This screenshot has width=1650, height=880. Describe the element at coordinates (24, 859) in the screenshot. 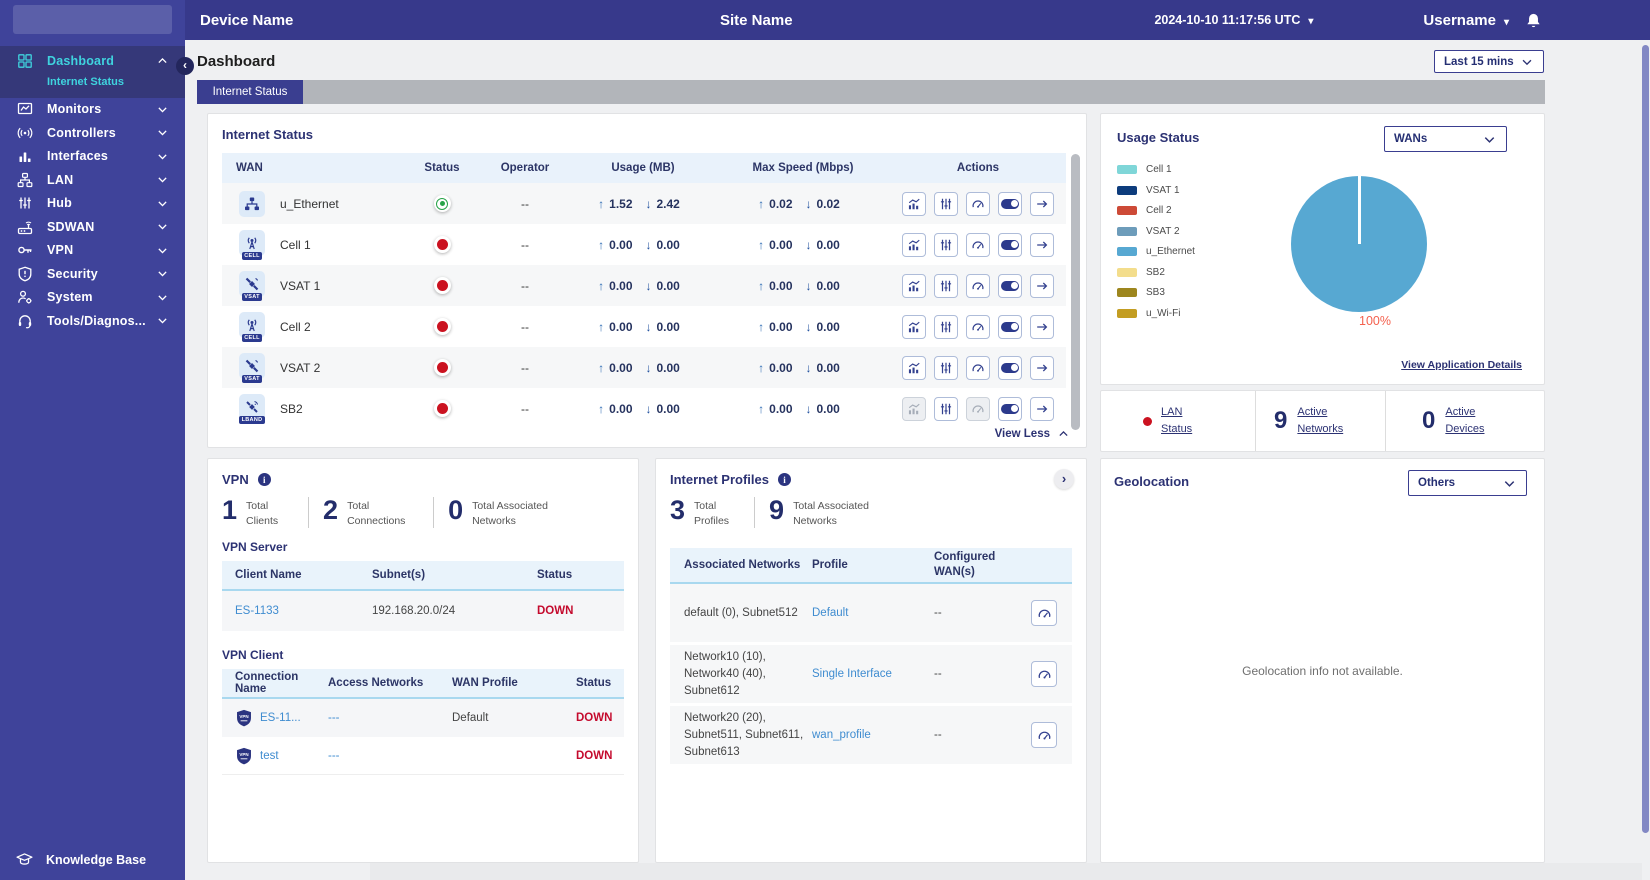

I see `graduation-cap-icon` at that location.